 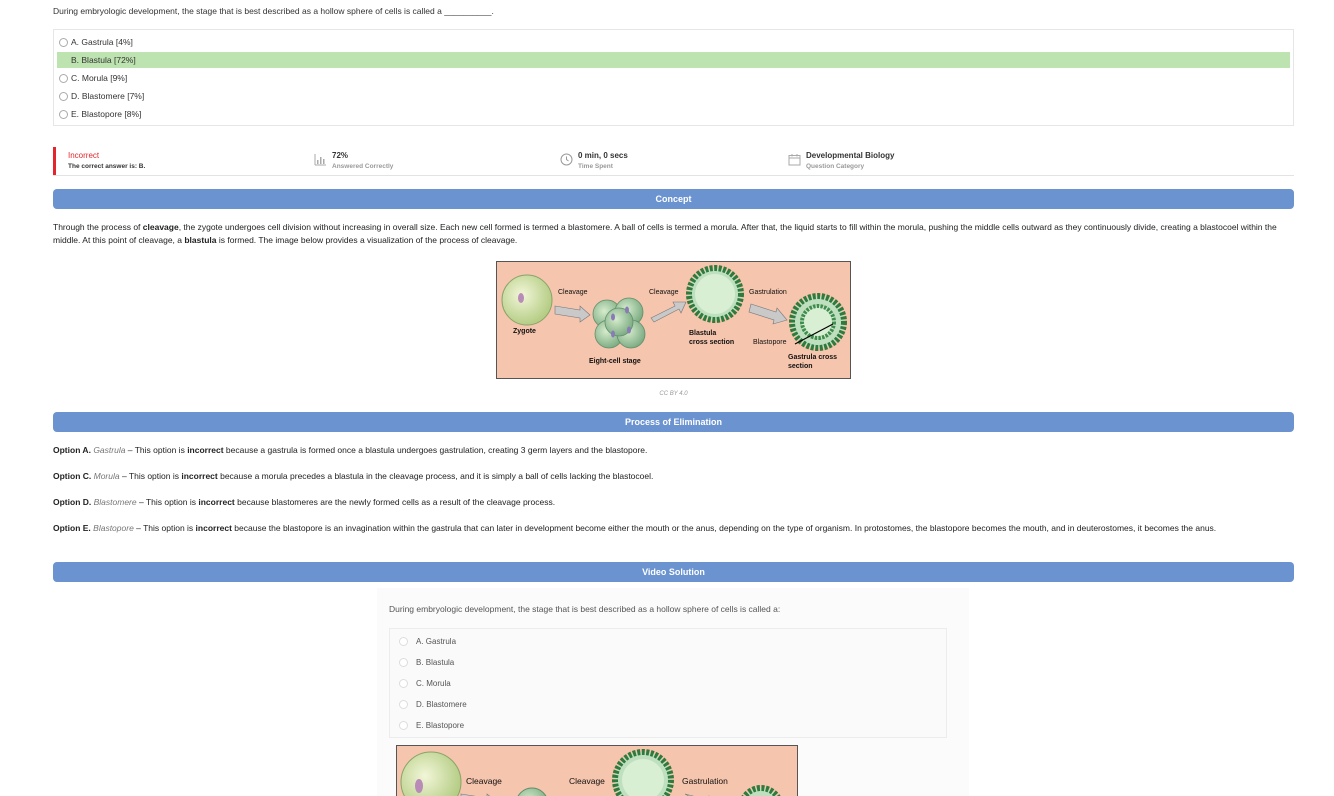 What do you see at coordinates (440, 725) in the screenshot?
I see `video-choice-label: E. Blastopore` at bounding box center [440, 725].